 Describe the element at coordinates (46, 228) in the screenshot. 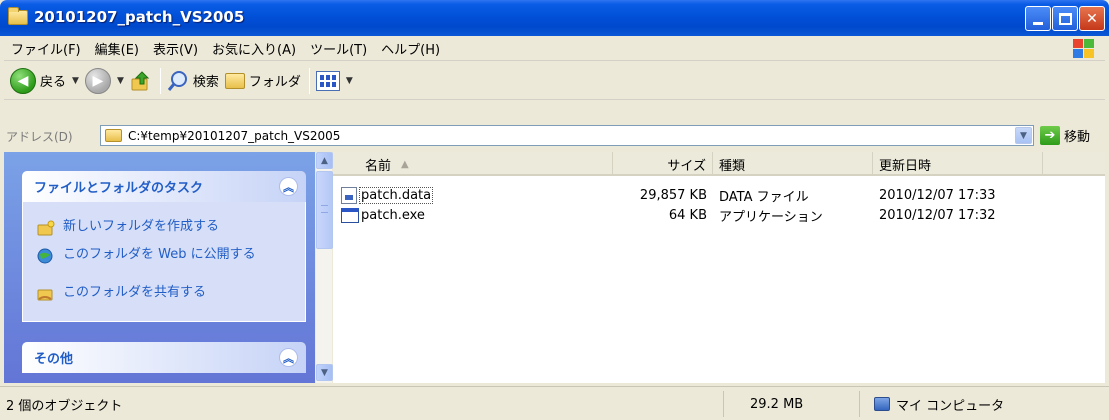

I see `new-folder-icon` at that location.